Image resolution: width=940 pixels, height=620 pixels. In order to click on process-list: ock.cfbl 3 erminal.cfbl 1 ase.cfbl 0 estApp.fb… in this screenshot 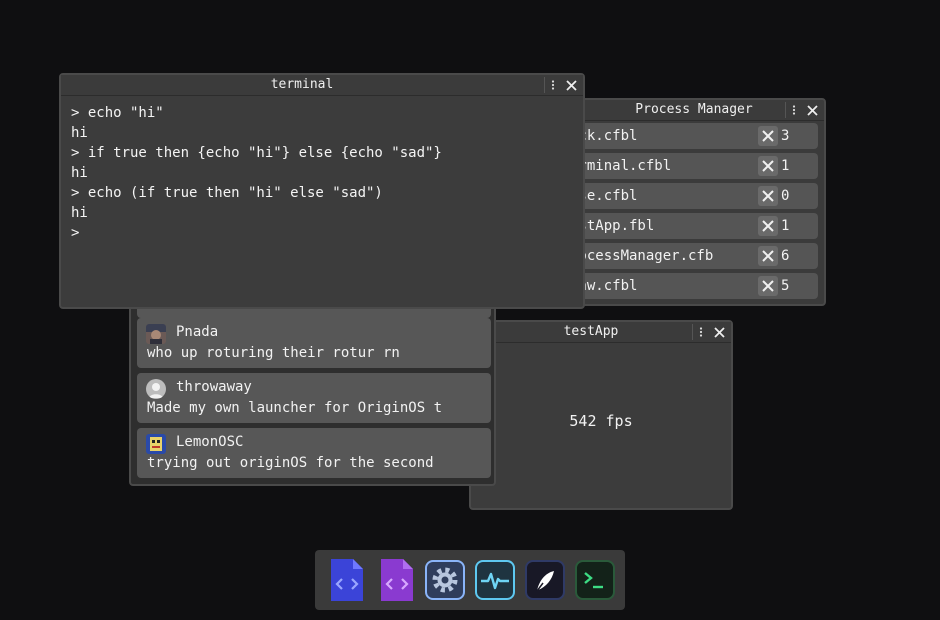, I will do `click(689, 213)`.